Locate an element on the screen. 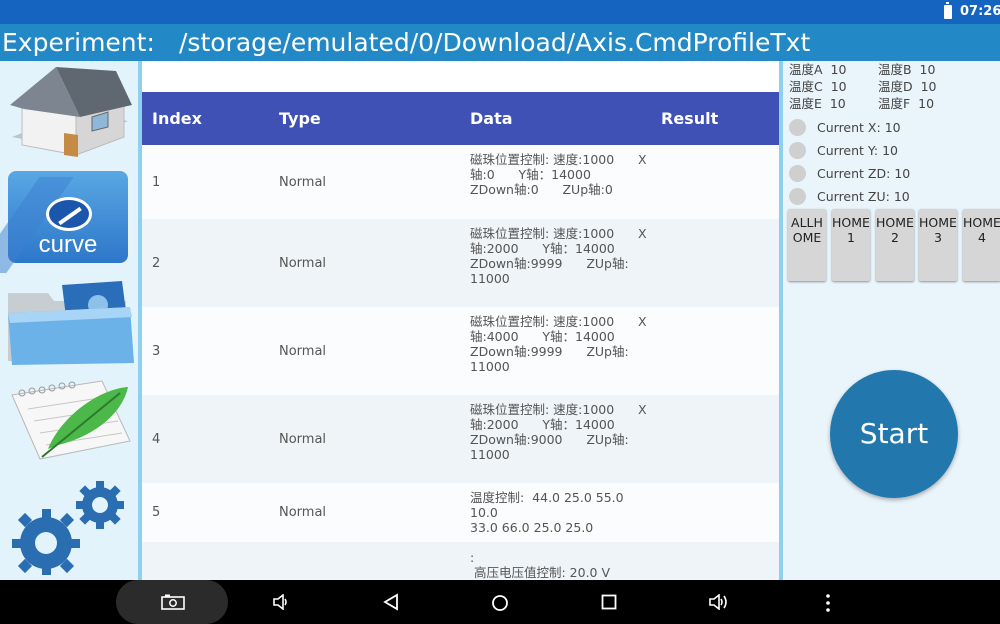  more-options-icon is located at coordinates (828, 603).